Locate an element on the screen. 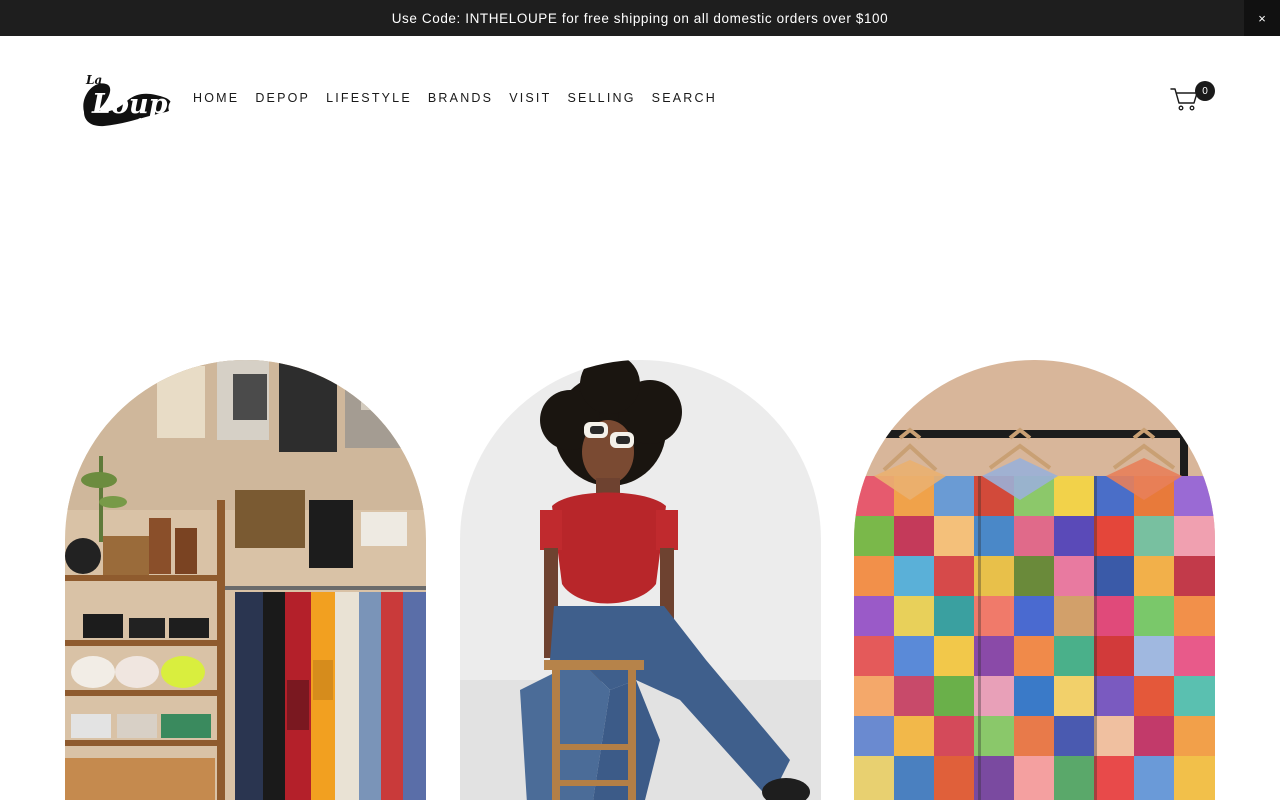 The height and width of the screenshot is (800, 1280). nav-item-visit: VISIT is located at coordinates (530, 98).